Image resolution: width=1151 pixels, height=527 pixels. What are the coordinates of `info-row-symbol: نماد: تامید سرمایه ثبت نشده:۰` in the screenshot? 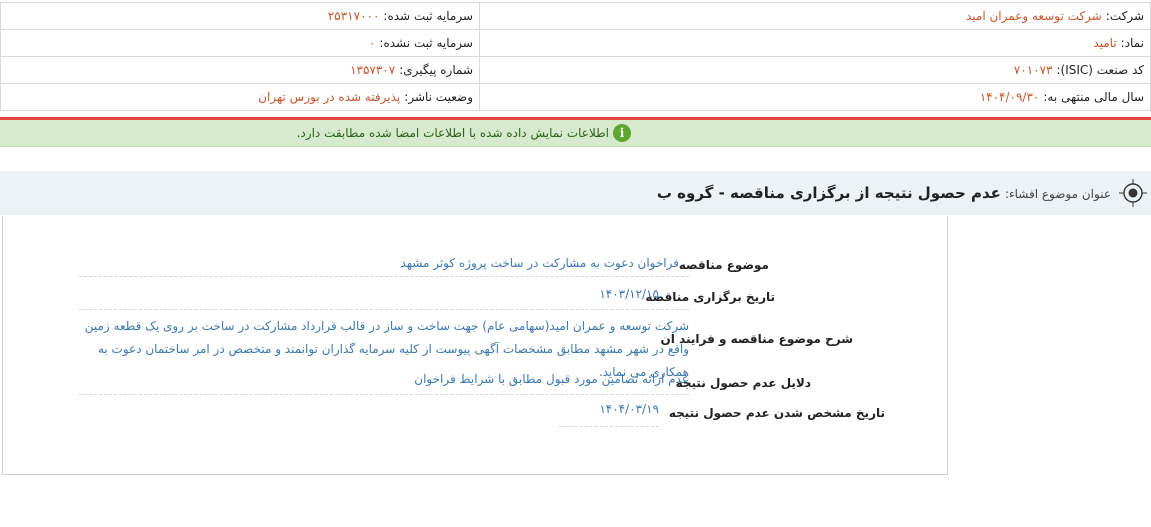 It's located at (575, 43).